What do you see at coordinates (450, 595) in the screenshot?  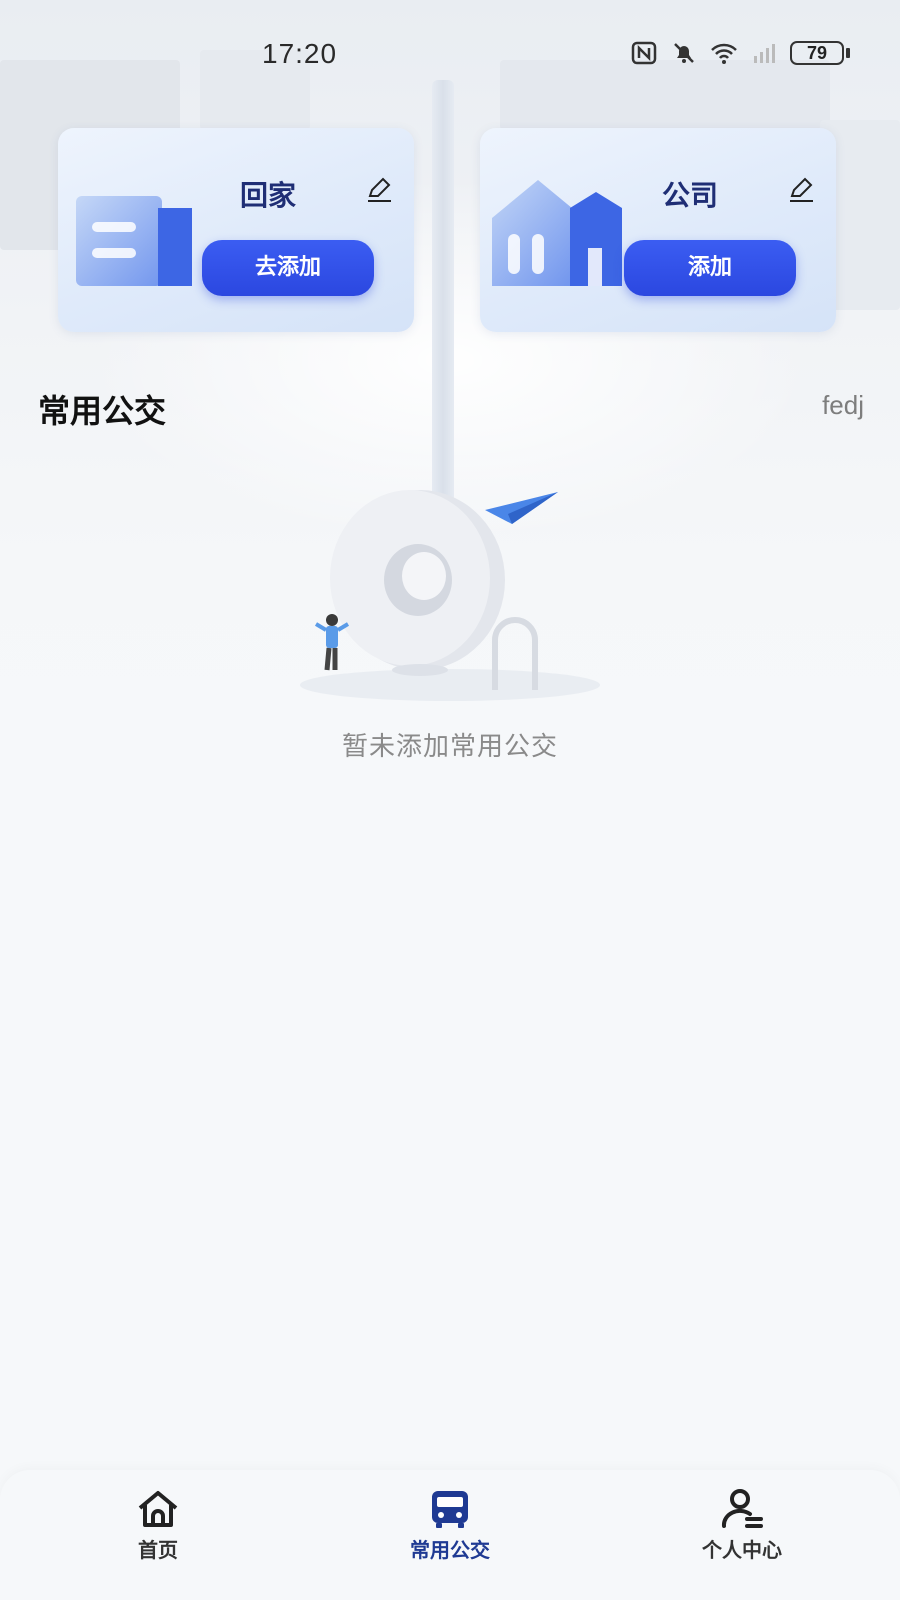 I see `empty-location-pin-illustration` at bounding box center [450, 595].